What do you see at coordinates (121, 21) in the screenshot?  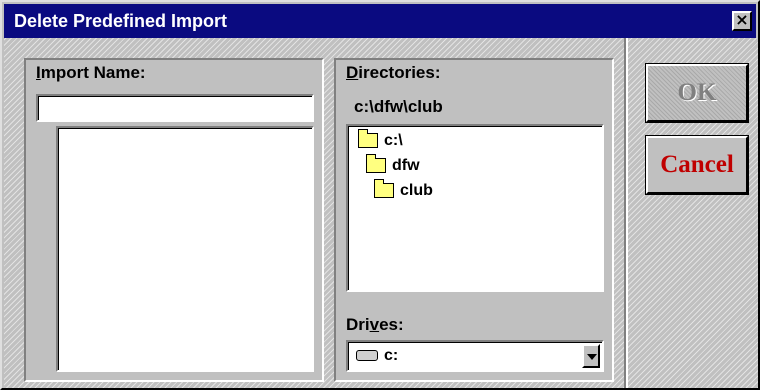 I see `dialog-title: Delete Predefined Import` at bounding box center [121, 21].